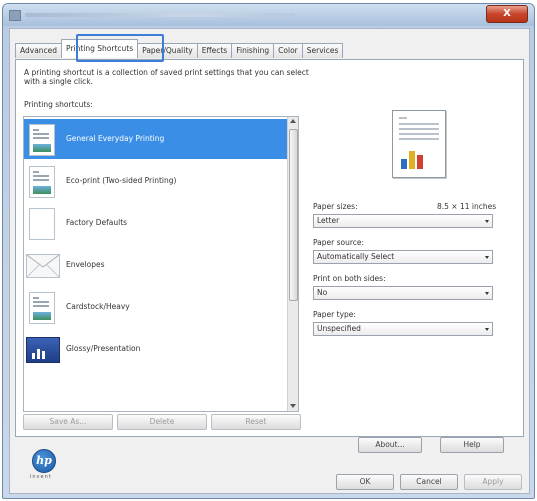 The height and width of the screenshot is (501, 537). I want to click on print-both-sides-select: No, so click(403, 293).